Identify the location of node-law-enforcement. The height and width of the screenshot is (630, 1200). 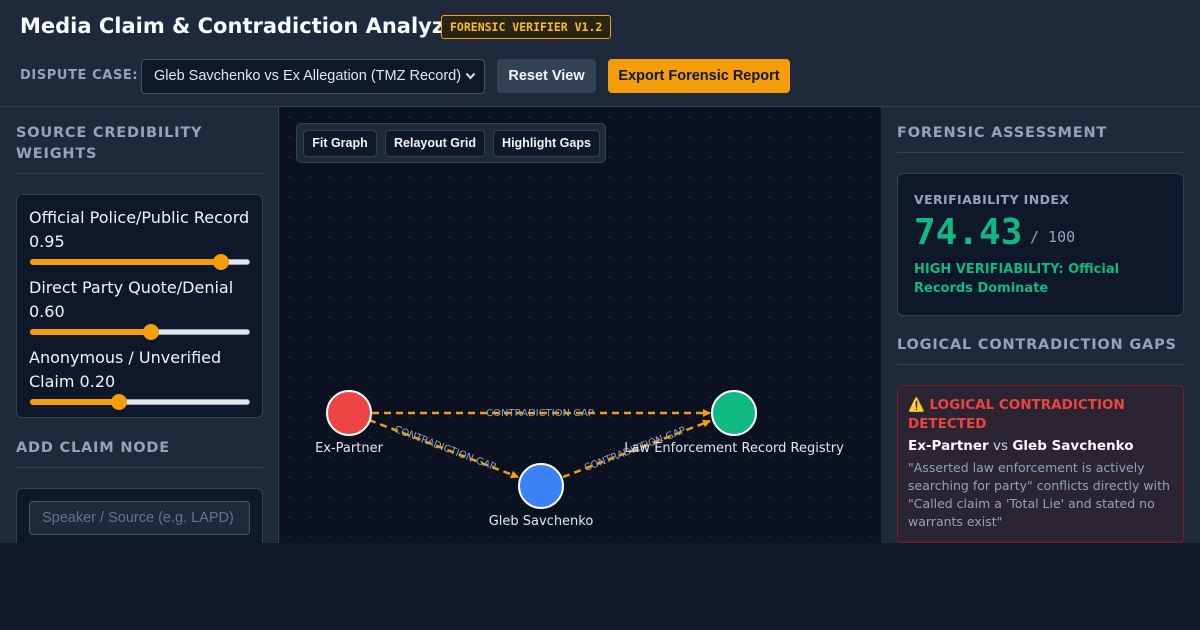
(734, 413).